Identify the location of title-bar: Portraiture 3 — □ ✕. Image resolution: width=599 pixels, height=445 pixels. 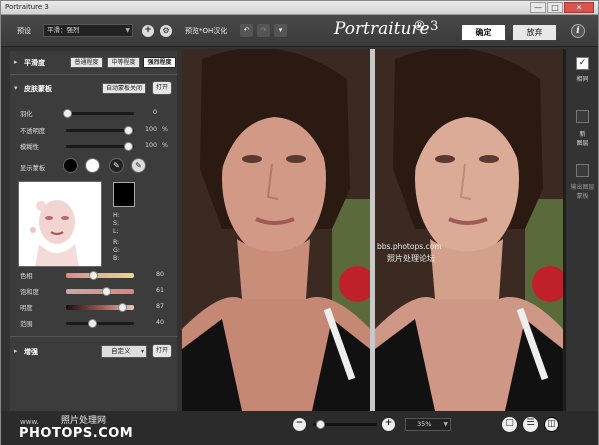
(299, 8).